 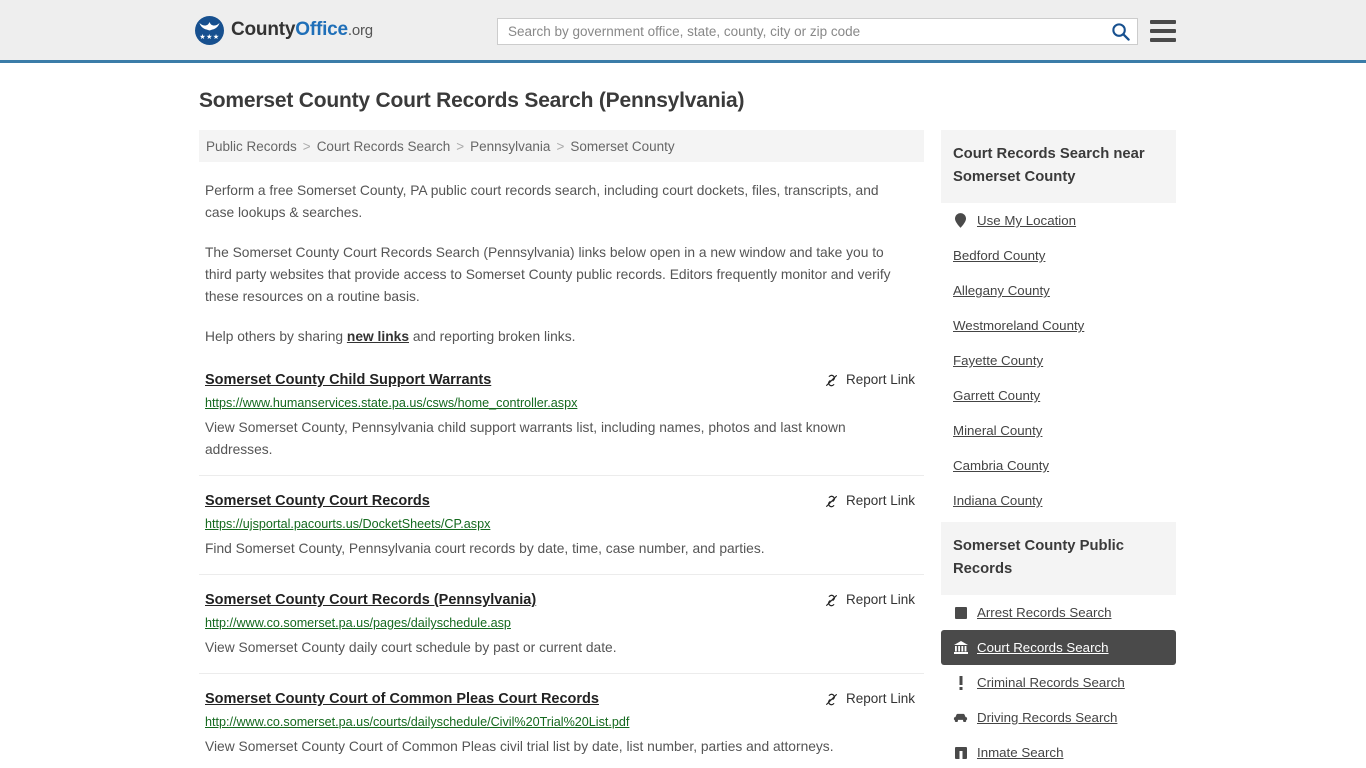 What do you see at coordinates (1051, 682) in the screenshot?
I see `sidebar-link: Criminal Records Search` at bounding box center [1051, 682].